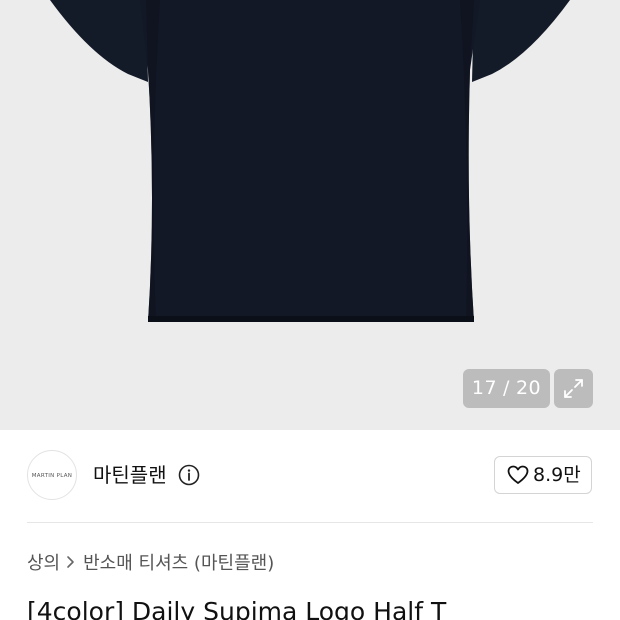 The width and height of the screenshot is (620, 620). What do you see at coordinates (189, 475) in the screenshot?
I see `info-icon` at bounding box center [189, 475].